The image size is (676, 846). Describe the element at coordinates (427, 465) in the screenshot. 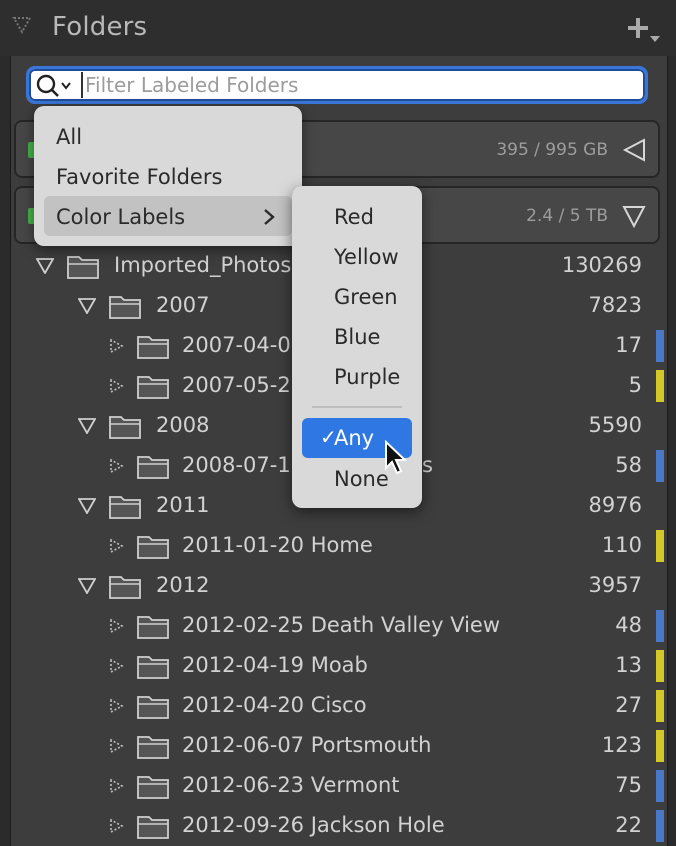

I see `folder-name-tail: s` at that location.